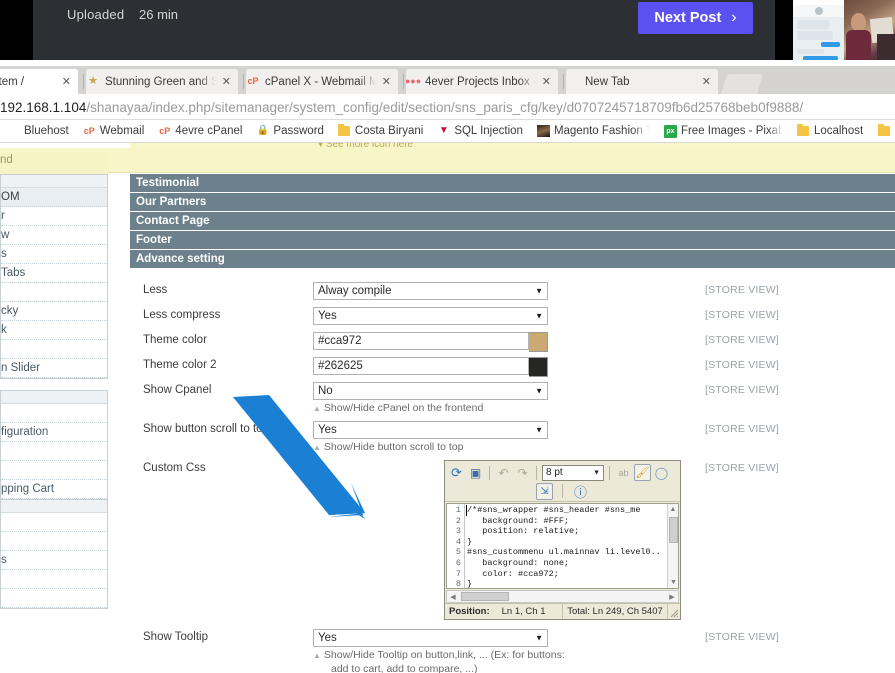 Image resolution: width=895 pixels, height=673 pixels. I want to click on sidebar-item-shopping-cart: pping Cart, so click(54, 489).